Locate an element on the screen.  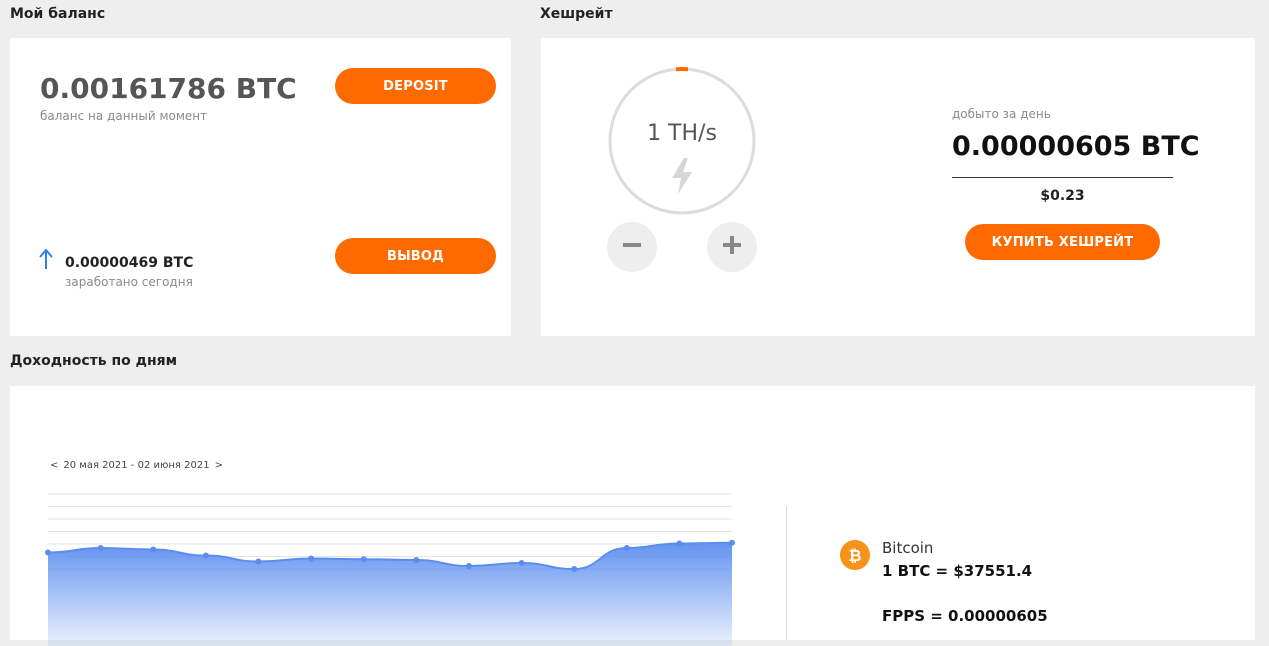
profit-section-title: Доходность по дням is located at coordinates (94, 361).